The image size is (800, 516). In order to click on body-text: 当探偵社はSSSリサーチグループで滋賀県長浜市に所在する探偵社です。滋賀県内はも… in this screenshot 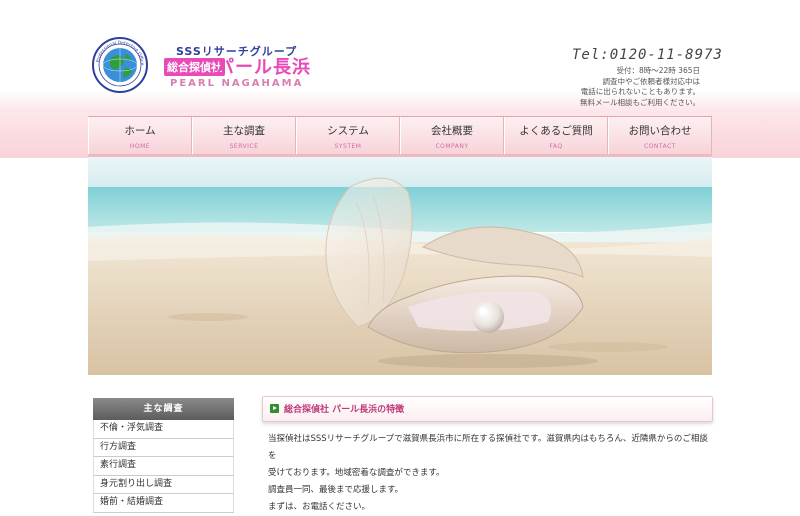, I will do `click(488, 447)`.